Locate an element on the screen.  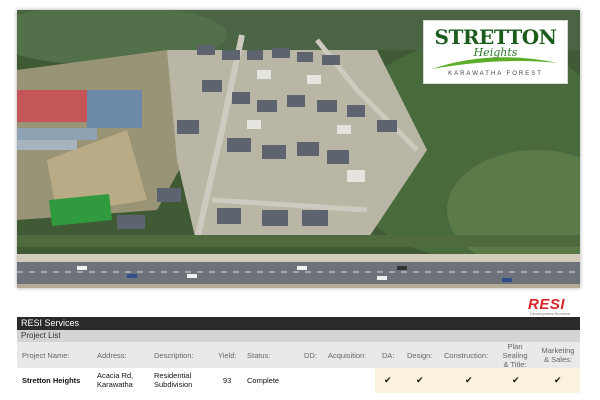
services-title-bar: RESI Services is located at coordinates (298, 323).